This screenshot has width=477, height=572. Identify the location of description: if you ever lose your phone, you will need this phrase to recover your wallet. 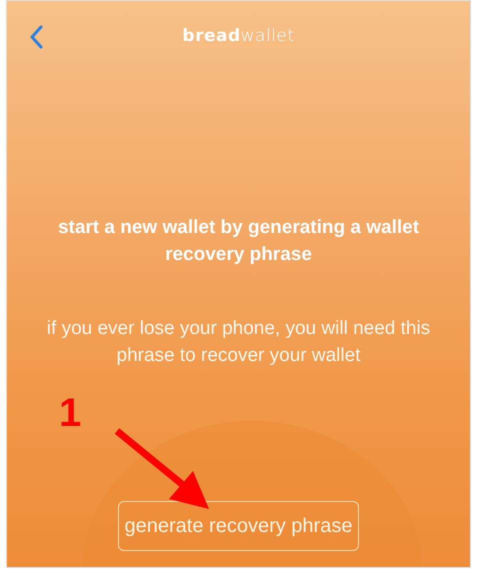
(239, 342).